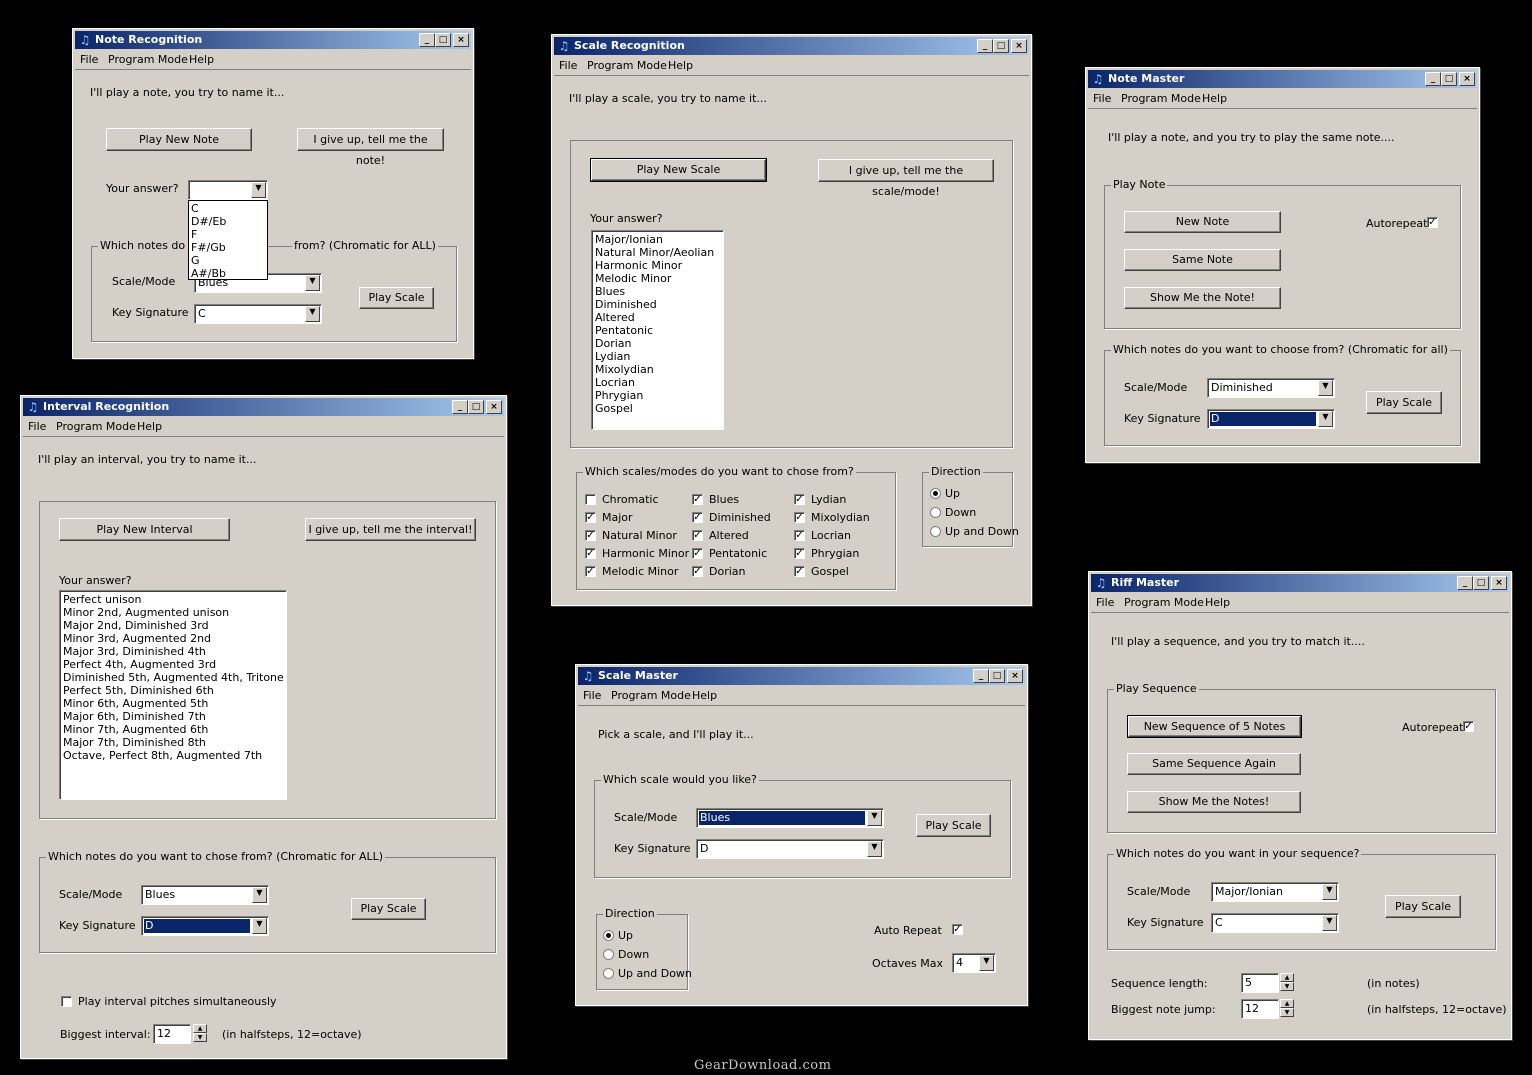  What do you see at coordinates (657, 343) in the screenshot?
I see `list-item: Dorian` at bounding box center [657, 343].